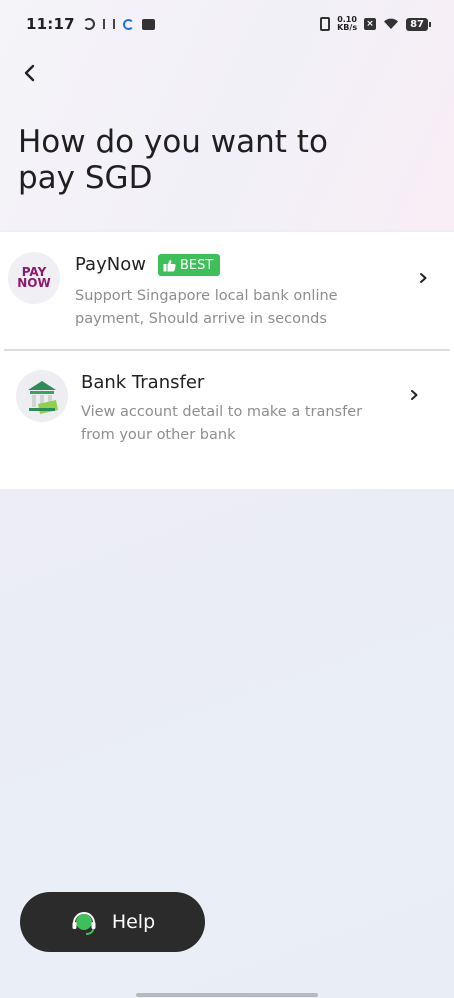 The image size is (454, 998). I want to click on wifi-icon, so click(391, 23).